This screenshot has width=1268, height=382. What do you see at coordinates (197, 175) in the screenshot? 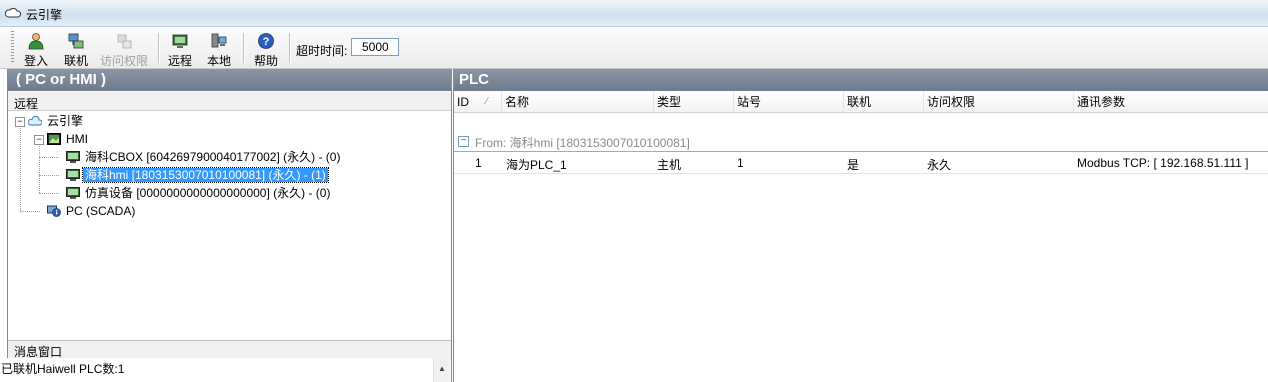
I see `tree-node-device-selected: 海科hmi [1803153007010100081] (永久) - (1)` at bounding box center [197, 175].